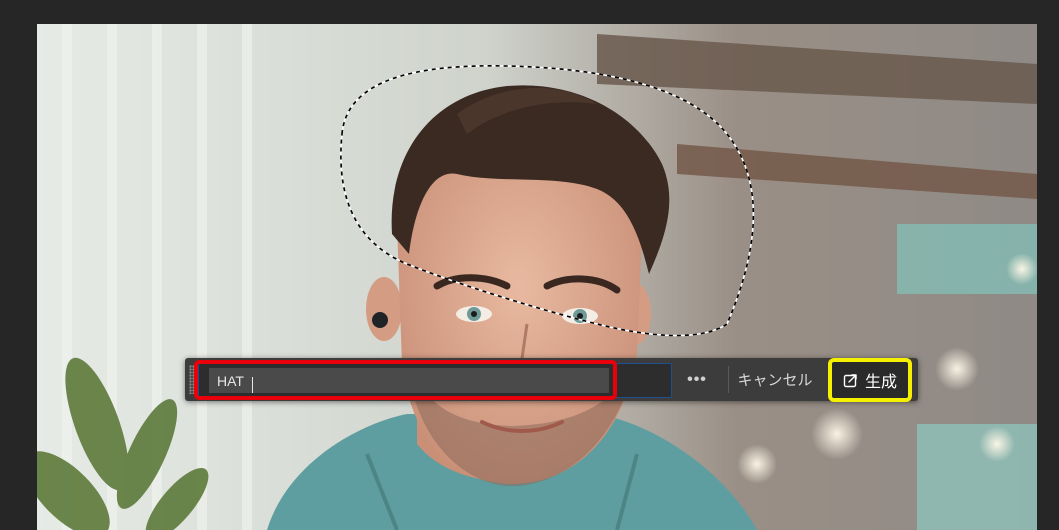  I want to click on prompt-field-container, so click(435, 380).